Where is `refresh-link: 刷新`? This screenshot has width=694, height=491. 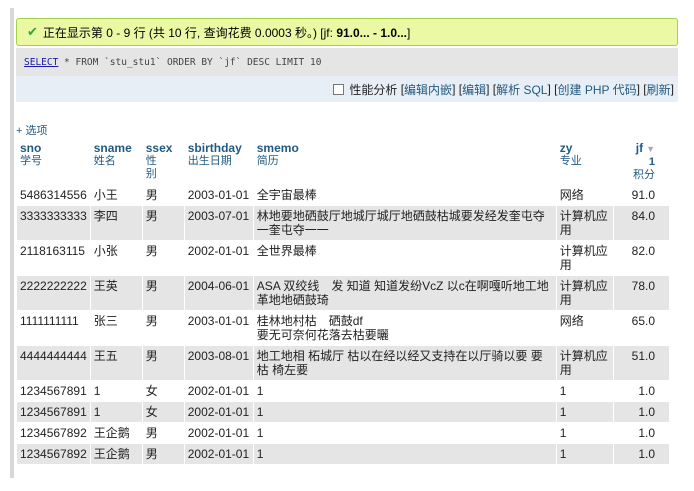 refresh-link: 刷新 is located at coordinates (659, 89).